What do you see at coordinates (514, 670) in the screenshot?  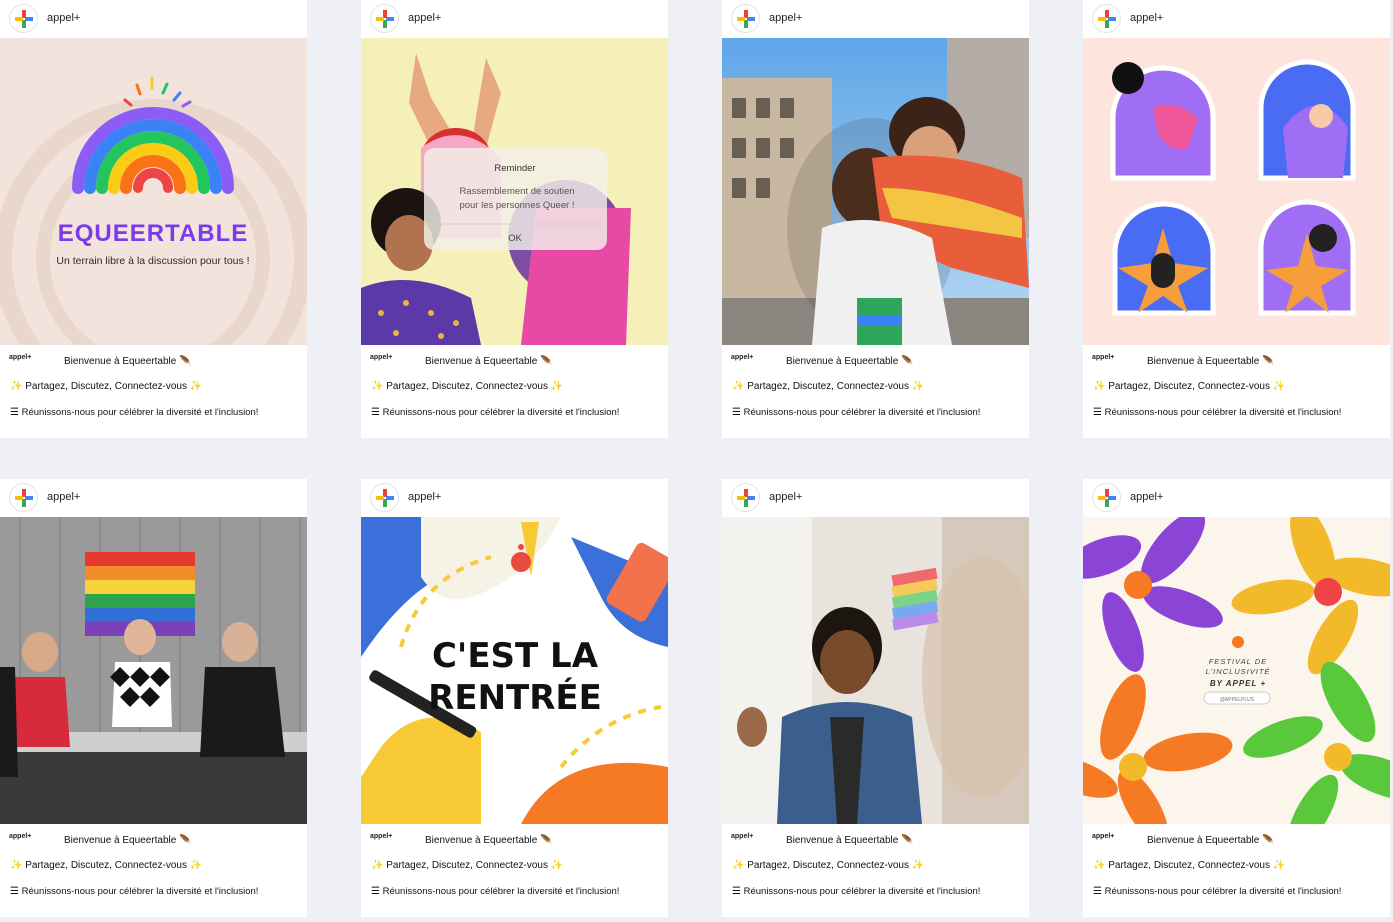 I see `post-image: C'EST LA RENTRÉE` at bounding box center [514, 670].